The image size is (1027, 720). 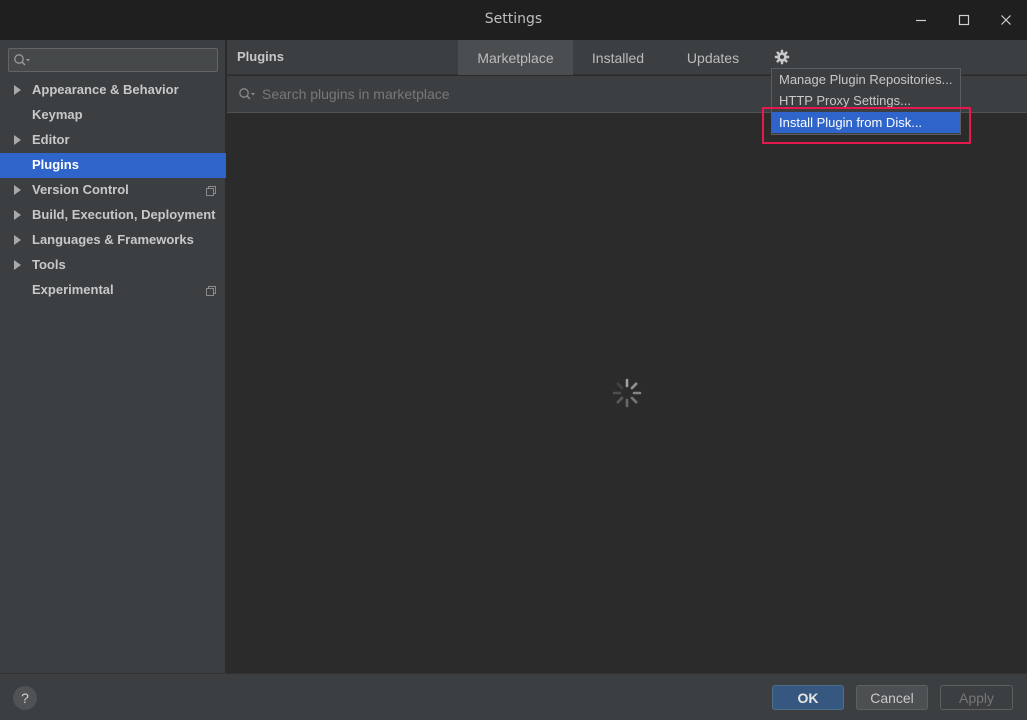 I want to click on maximize-icon, so click(x=964, y=20).